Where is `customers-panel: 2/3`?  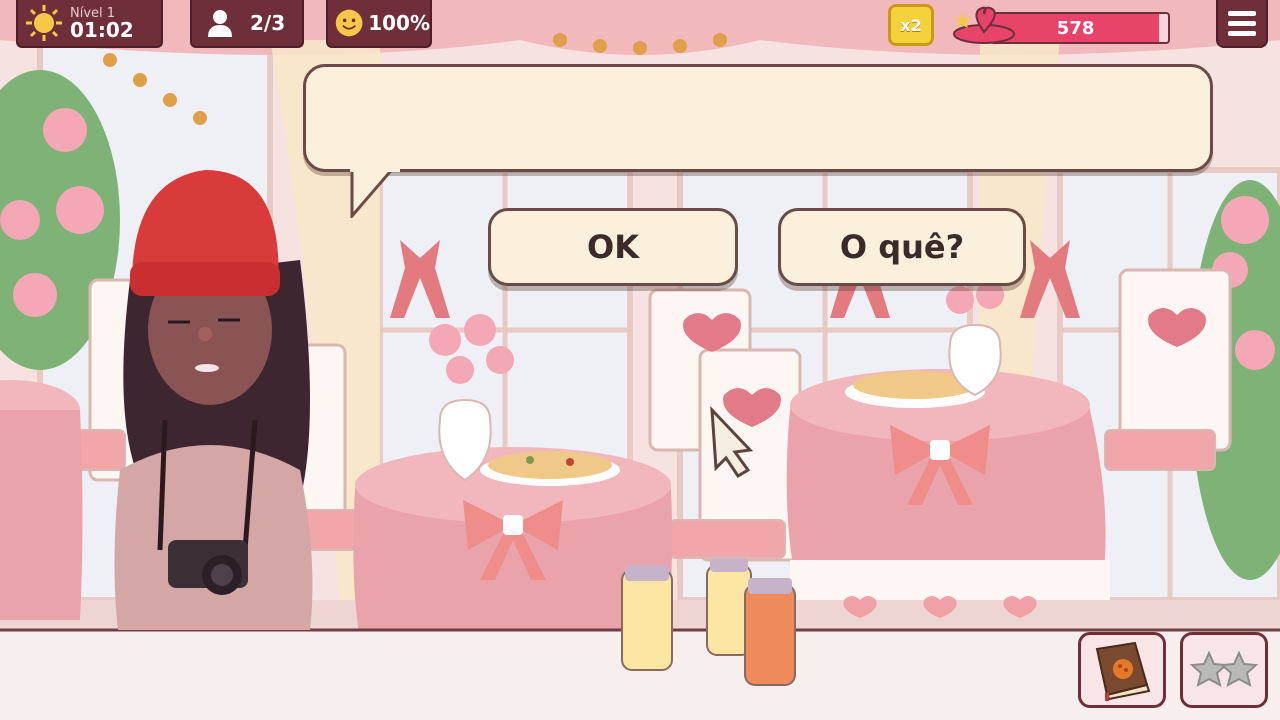
customers-panel: 2/3 is located at coordinates (247, 24).